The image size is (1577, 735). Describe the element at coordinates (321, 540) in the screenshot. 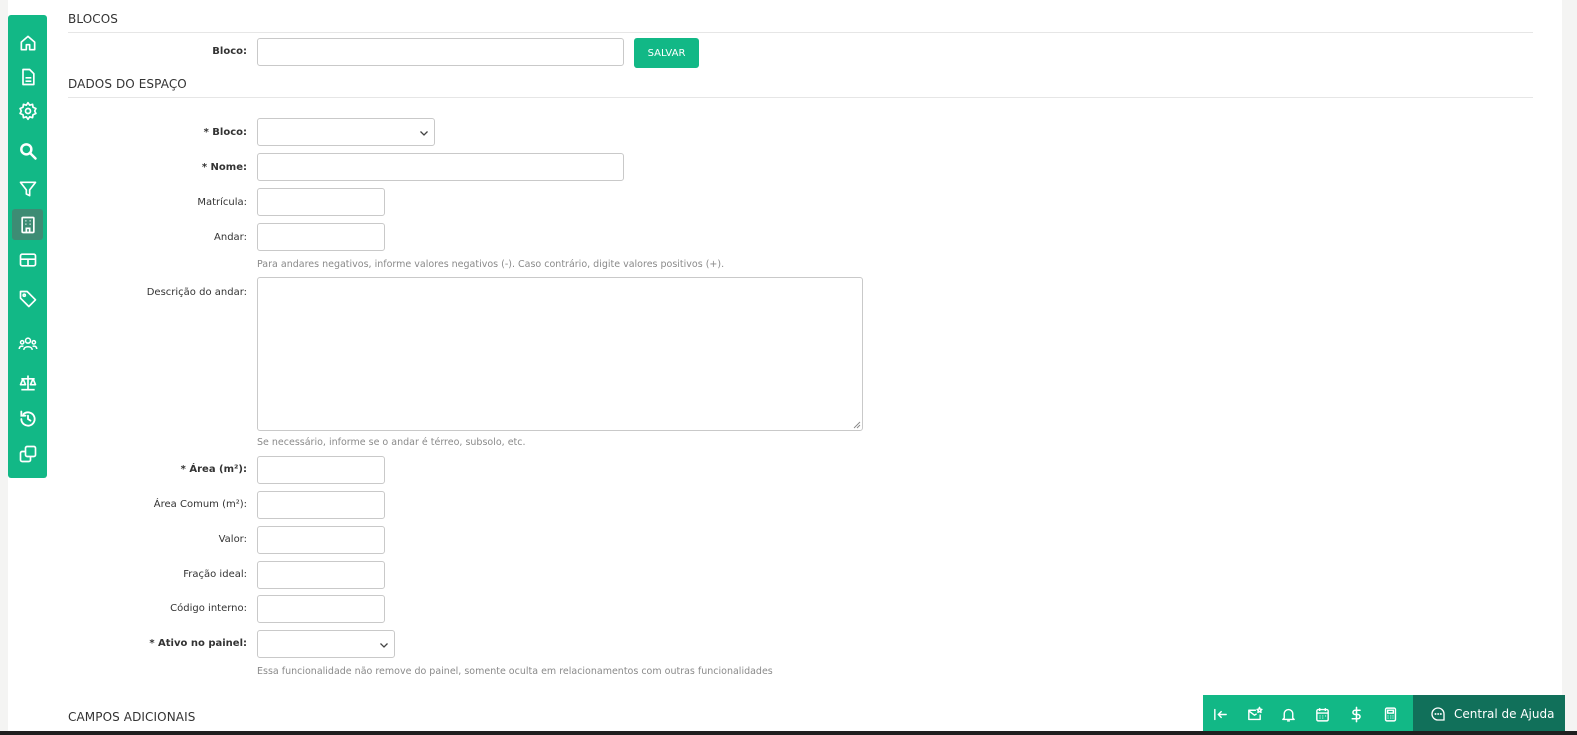

I see `valor-input` at that location.